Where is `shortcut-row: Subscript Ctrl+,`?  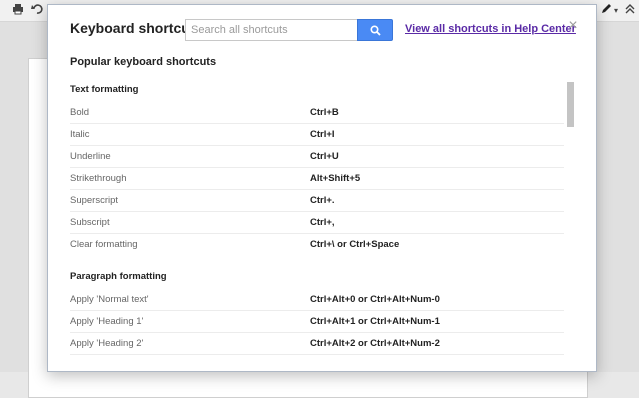
shortcut-row: Subscript Ctrl+, is located at coordinates (317, 223).